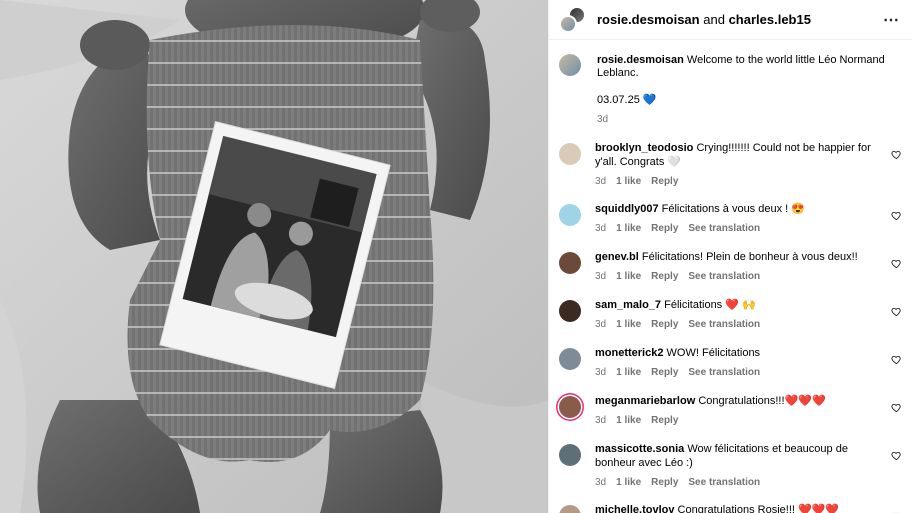 This screenshot has width=912, height=513. What do you see at coordinates (891, 20) in the screenshot?
I see `more-horizontal-icon: ⋯` at bounding box center [891, 20].